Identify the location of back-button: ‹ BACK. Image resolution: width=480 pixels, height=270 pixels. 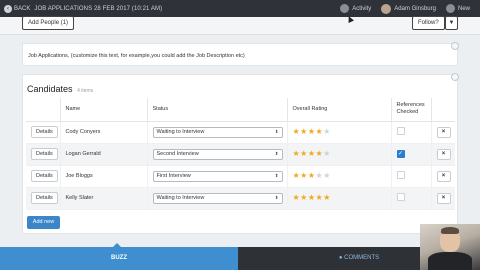
(17, 8).